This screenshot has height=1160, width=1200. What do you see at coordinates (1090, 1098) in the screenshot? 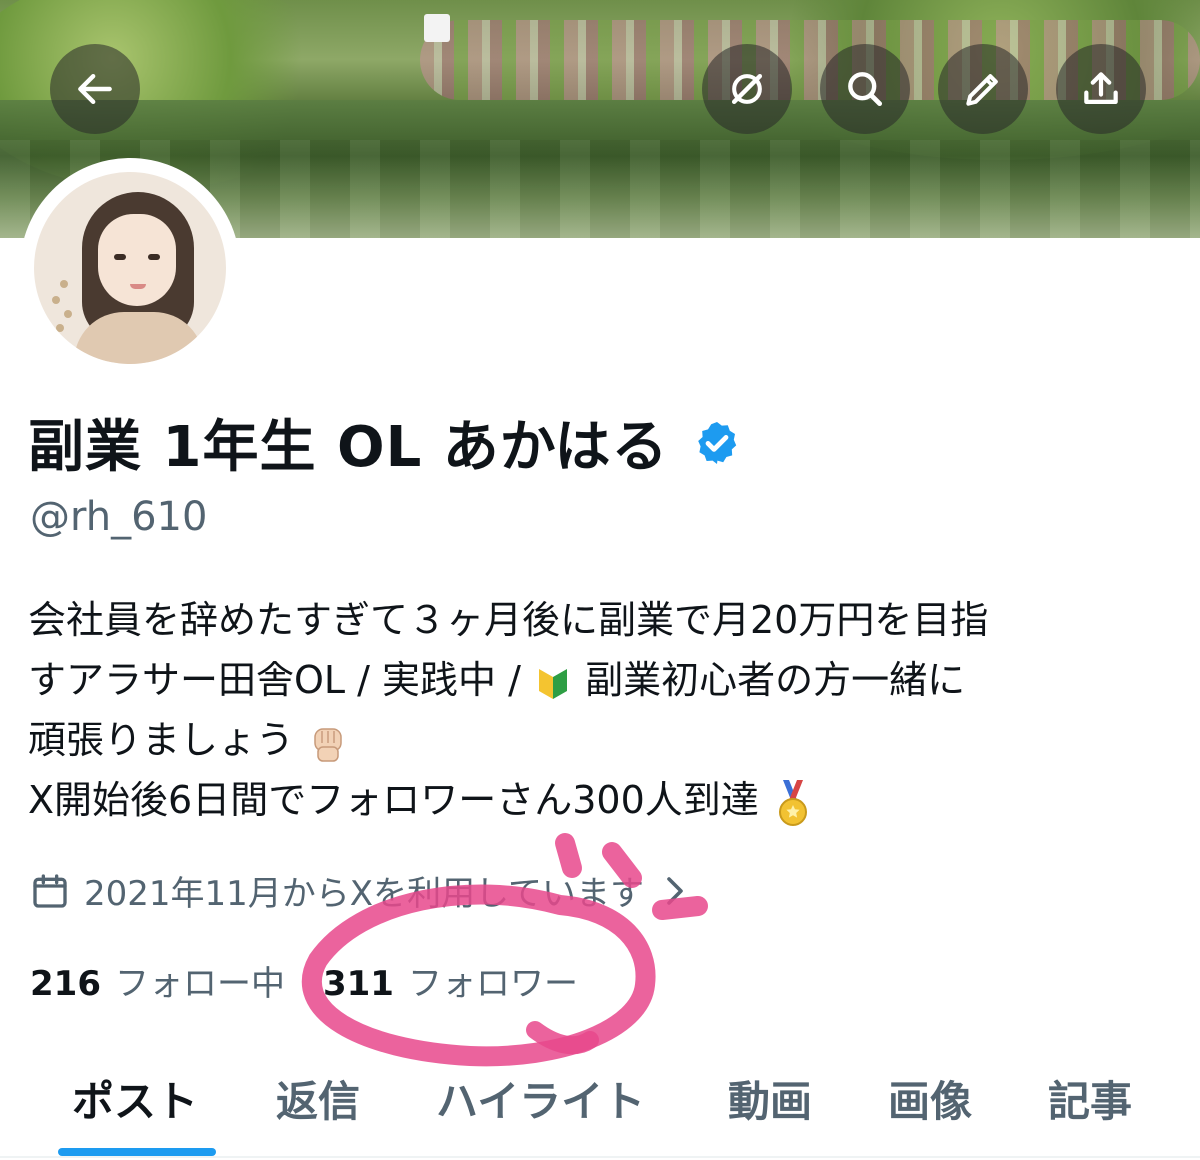
I see `tab-articles: 記事` at bounding box center [1090, 1098].